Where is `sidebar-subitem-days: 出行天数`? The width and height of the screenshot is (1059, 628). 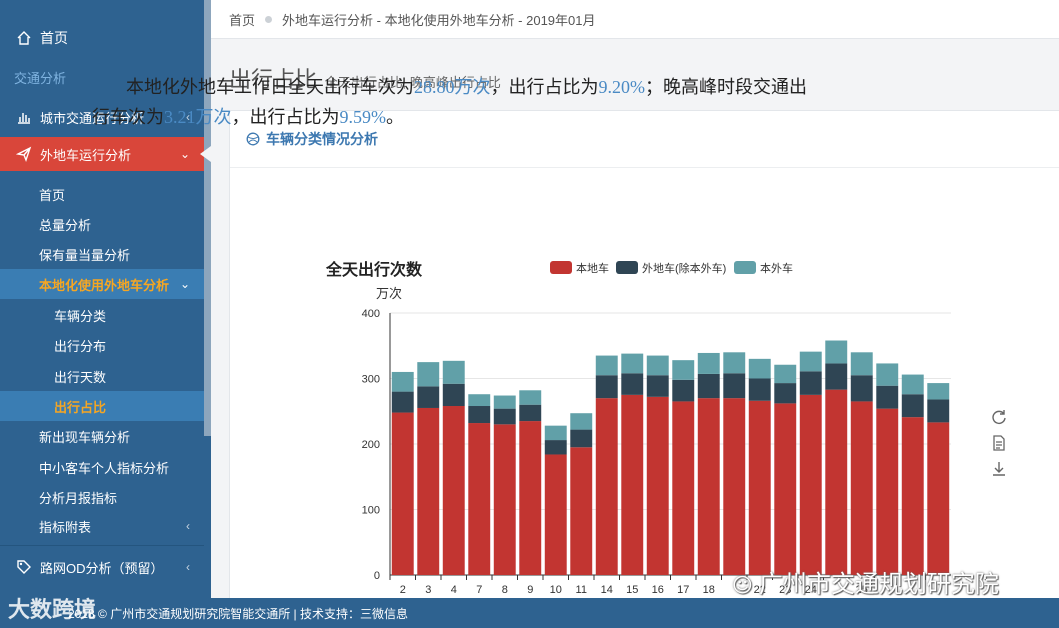 sidebar-subitem-days: 出行天数 is located at coordinates (102, 376).